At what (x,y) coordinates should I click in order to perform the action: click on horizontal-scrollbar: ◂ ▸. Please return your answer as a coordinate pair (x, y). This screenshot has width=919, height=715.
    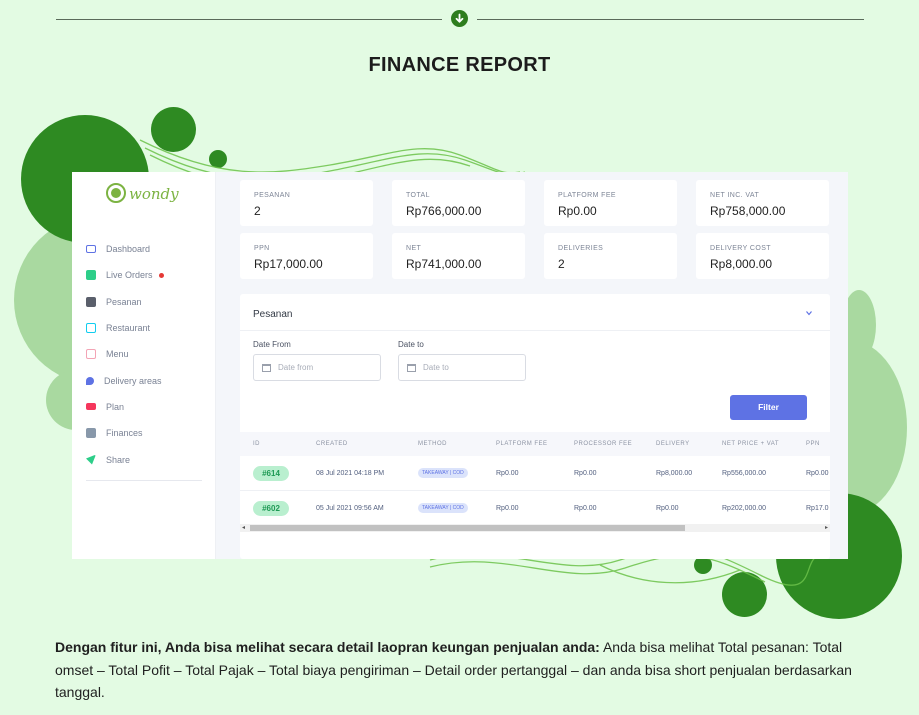
    Looking at the image, I should click on (535, 528).